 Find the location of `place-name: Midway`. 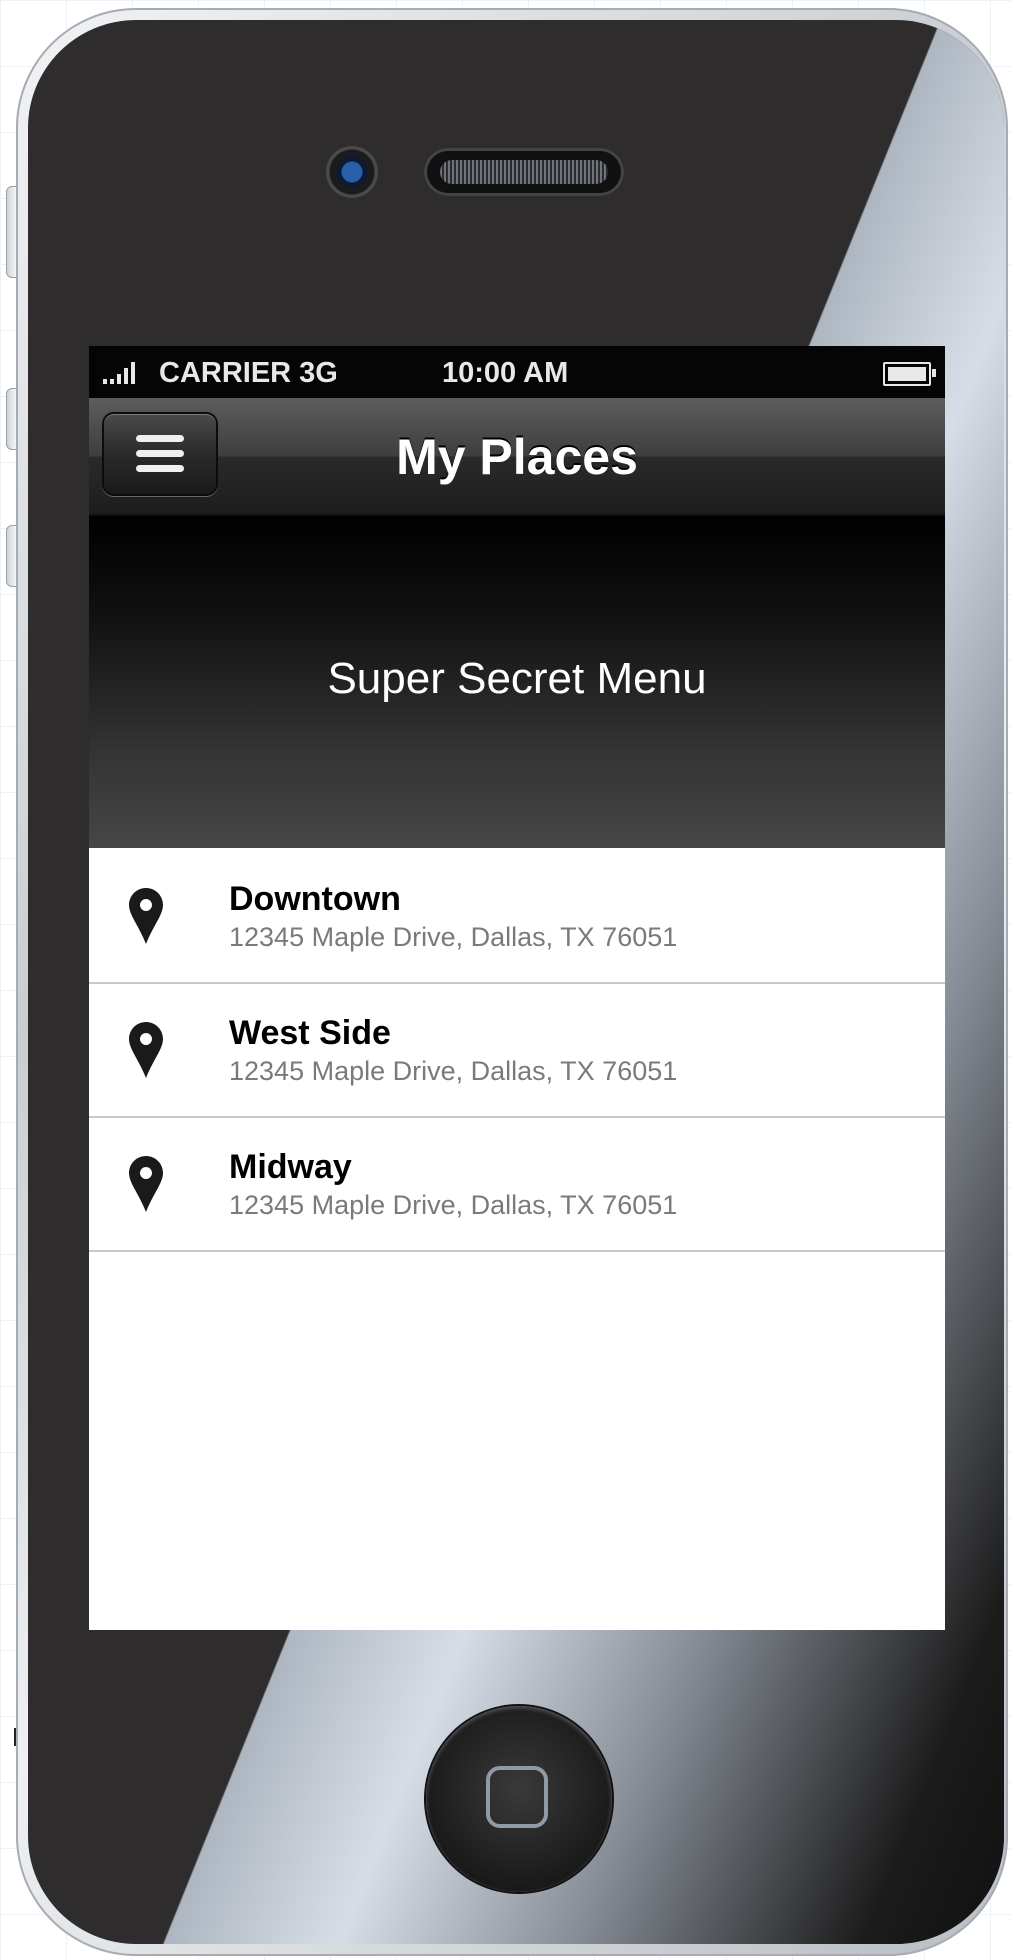

place-name: Midway is located at coordinates (290, 1167).